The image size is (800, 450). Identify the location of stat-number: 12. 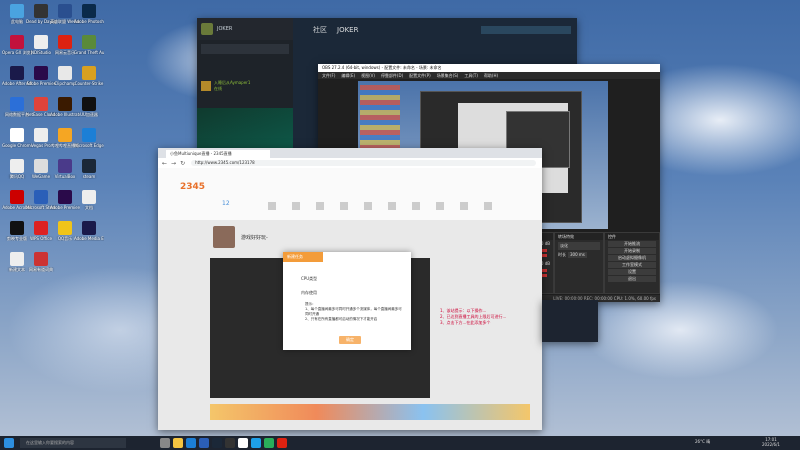
(226, 203).